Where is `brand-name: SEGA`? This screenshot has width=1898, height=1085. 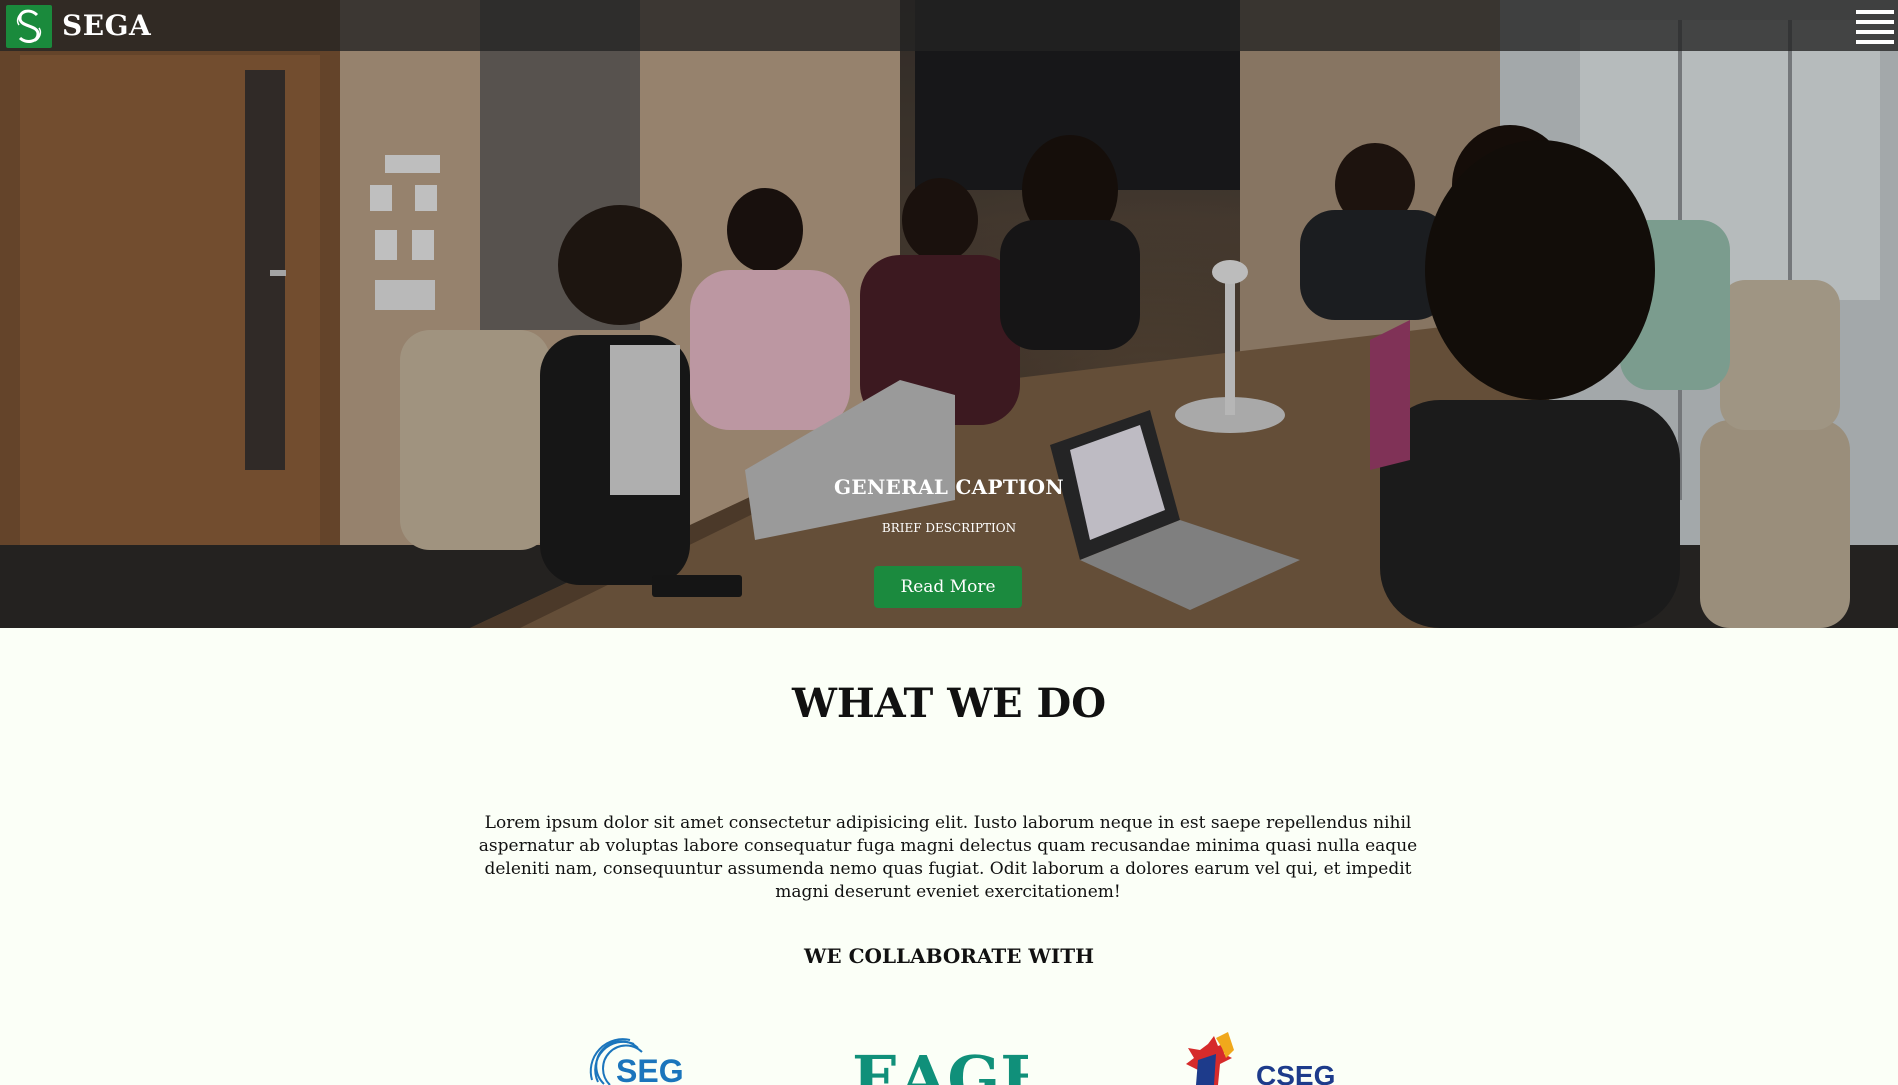 brand-name: SEGA is located at coordinates (106, 25).